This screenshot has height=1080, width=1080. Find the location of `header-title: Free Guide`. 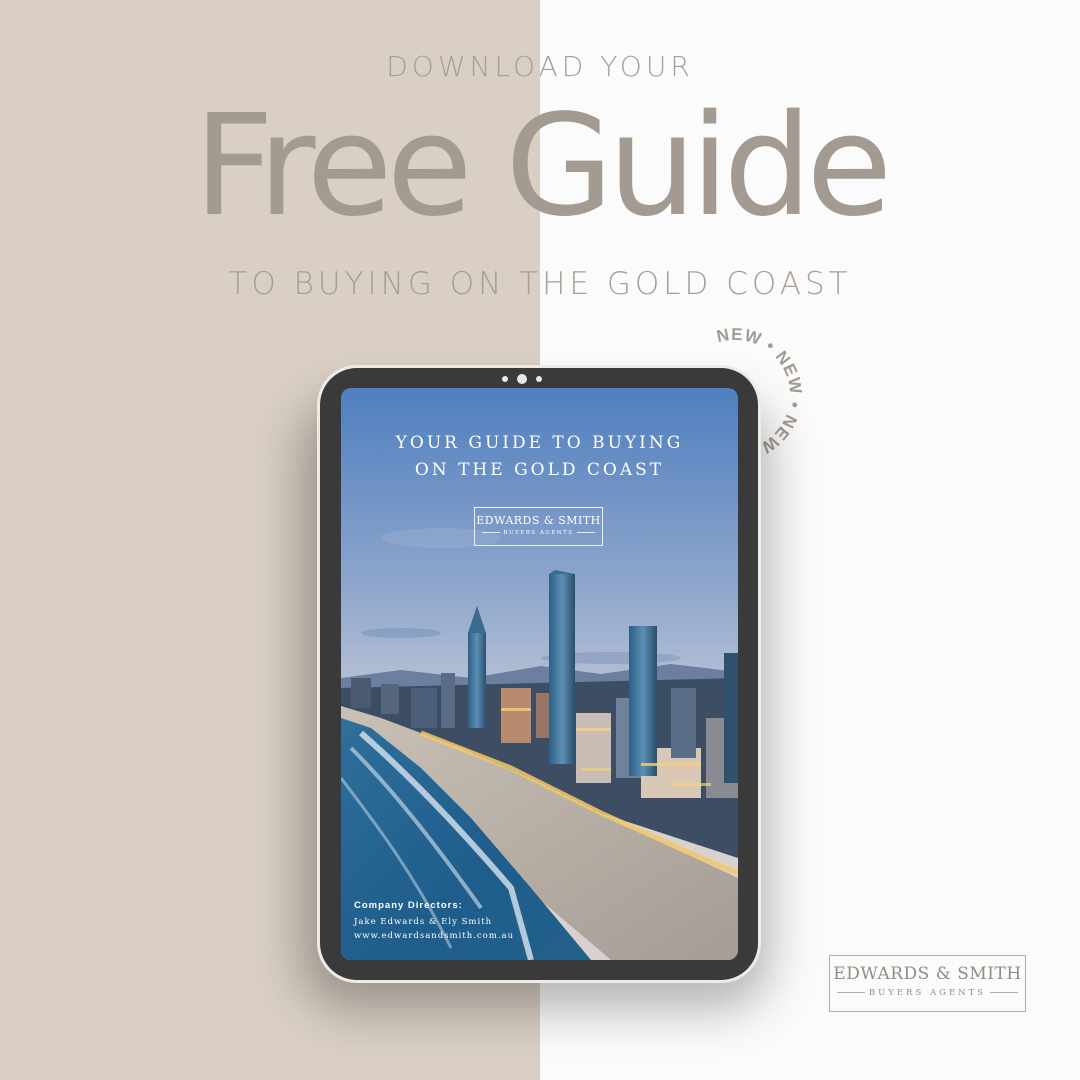

header-title: Free Guide is located at coordinates (543, 166).